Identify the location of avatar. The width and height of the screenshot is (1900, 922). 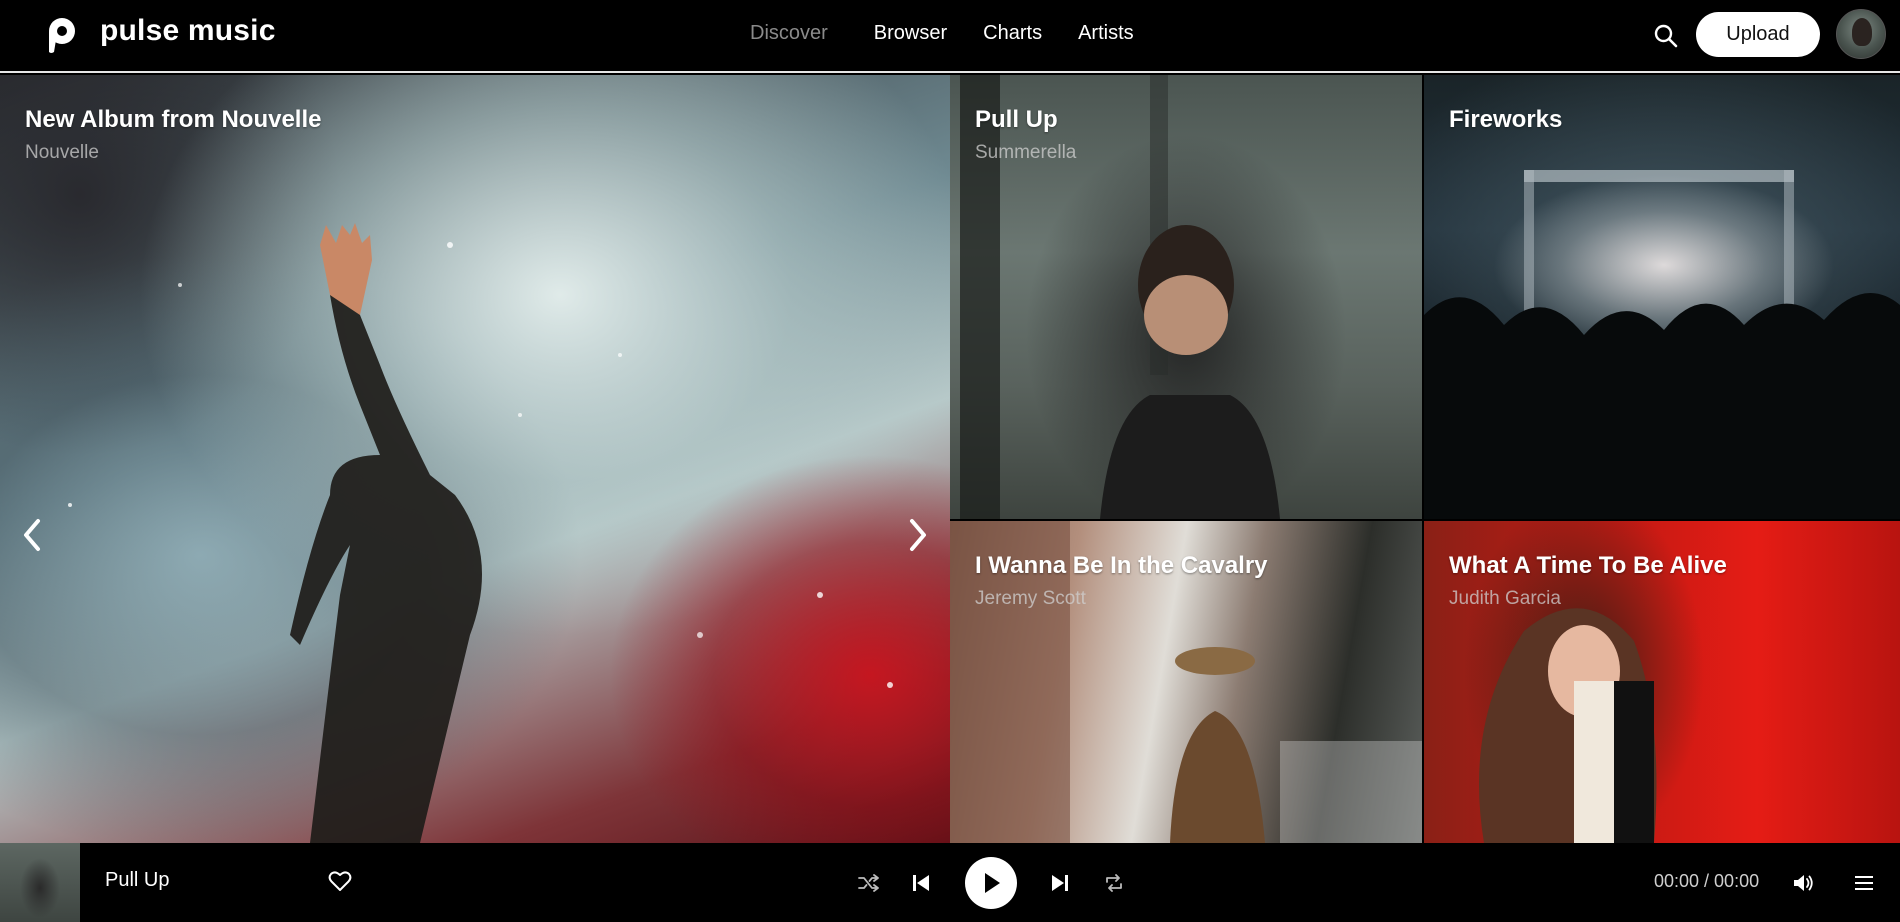
(1861, 34).